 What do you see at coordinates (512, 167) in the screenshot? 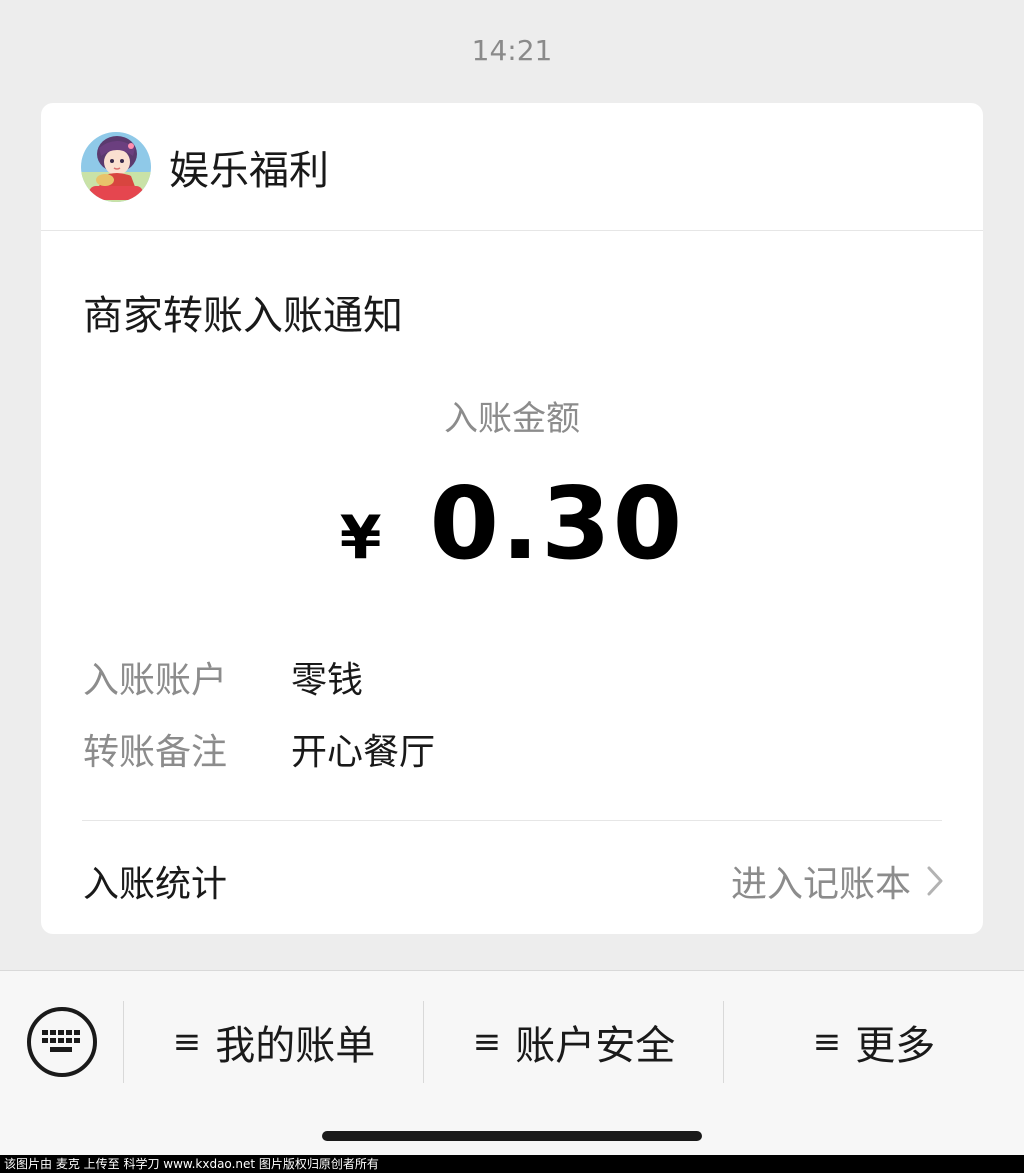
I see `card-header: 娱乐福利` at bounding box center [512, 167].